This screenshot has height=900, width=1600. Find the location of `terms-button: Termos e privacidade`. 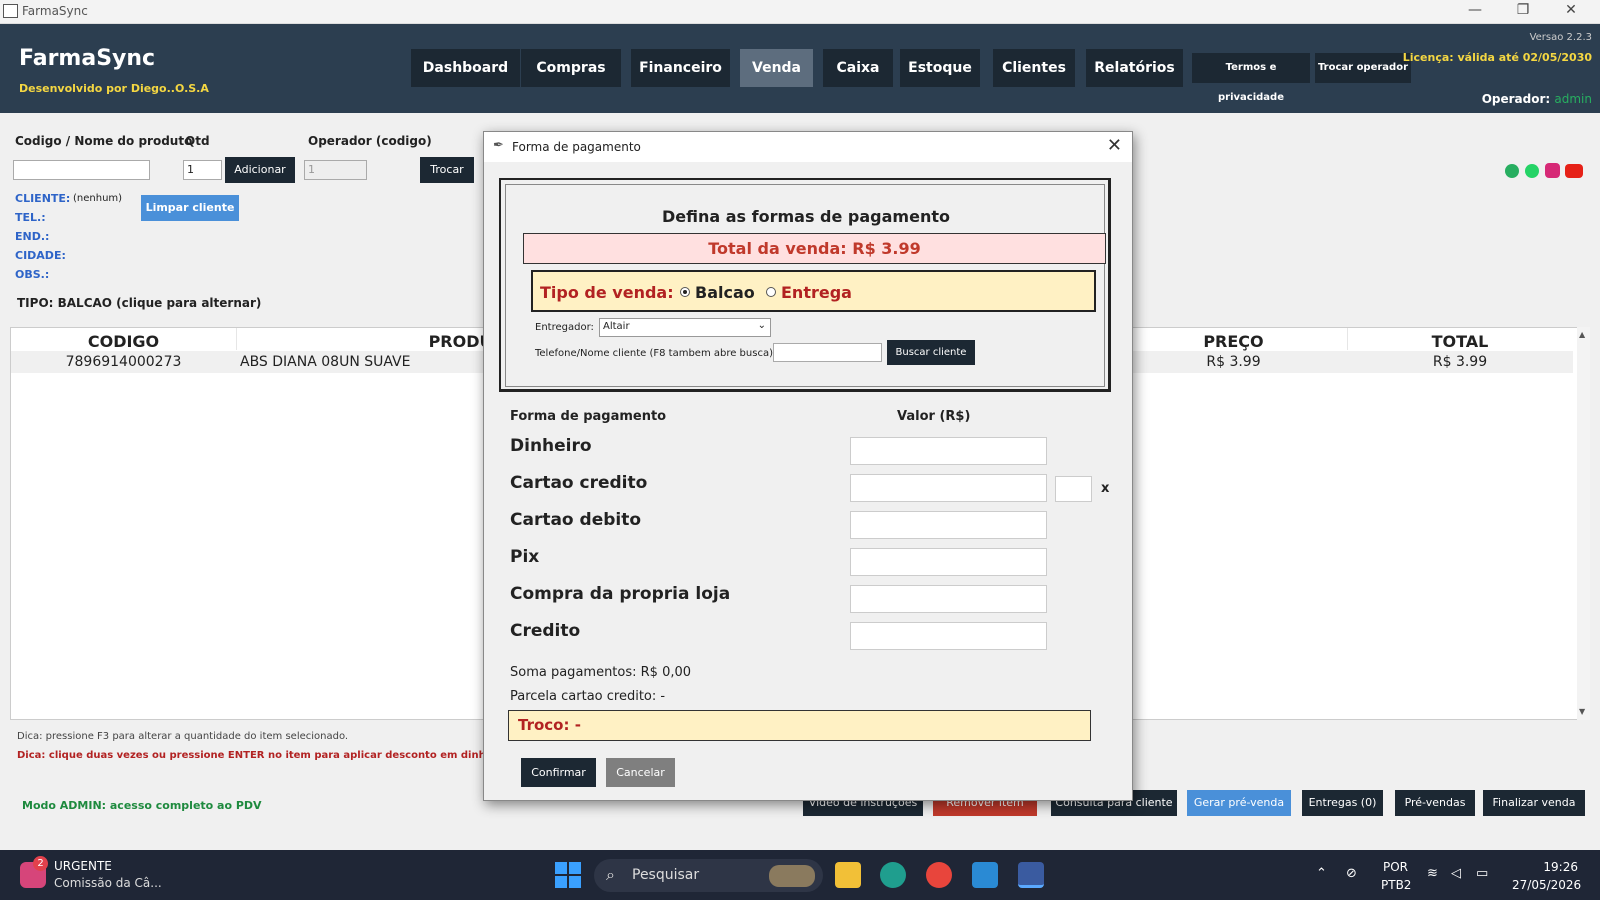

terms-button: Termos e privacidade is located at coordinates (1251, 78).